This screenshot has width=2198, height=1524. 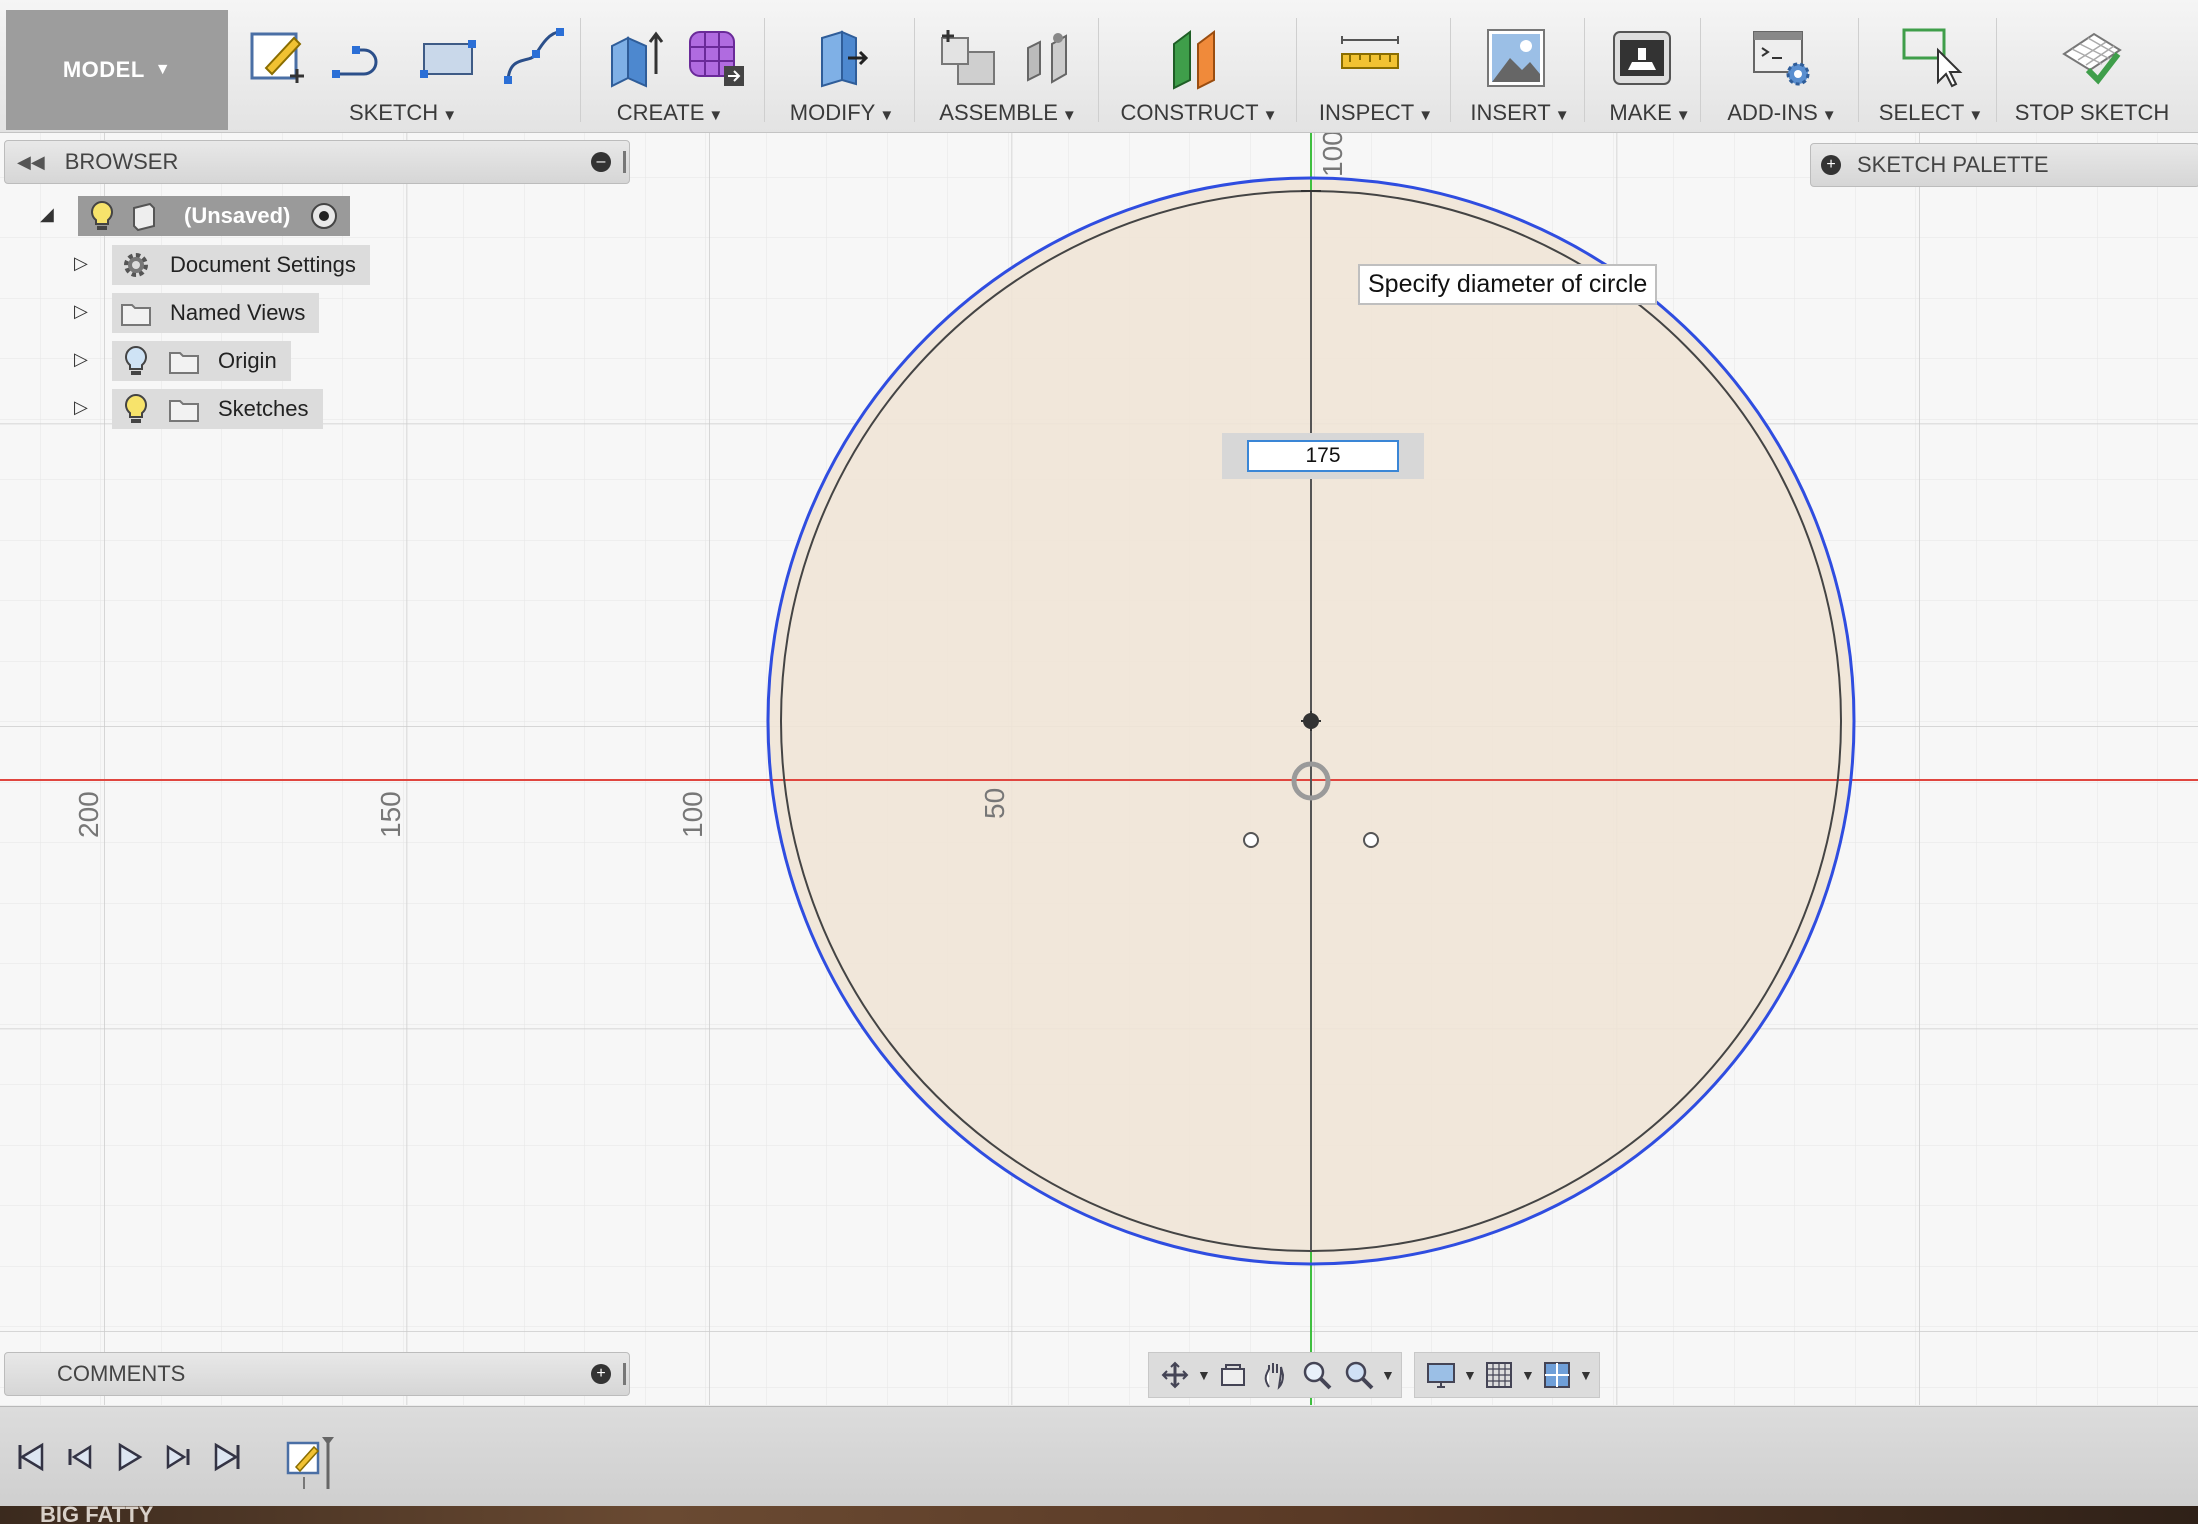 I want to click on modify-menu: MODIFY ▼, so click(x=842, y=113).